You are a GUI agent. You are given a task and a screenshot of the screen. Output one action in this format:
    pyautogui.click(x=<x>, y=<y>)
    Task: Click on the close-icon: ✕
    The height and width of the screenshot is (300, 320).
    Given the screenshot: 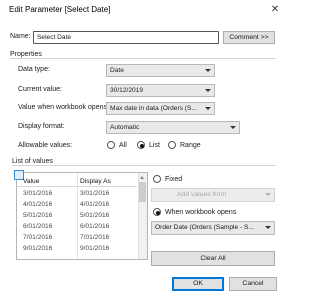 What is the action you would take?
    pyautogui.click(x=275, y=10)
    